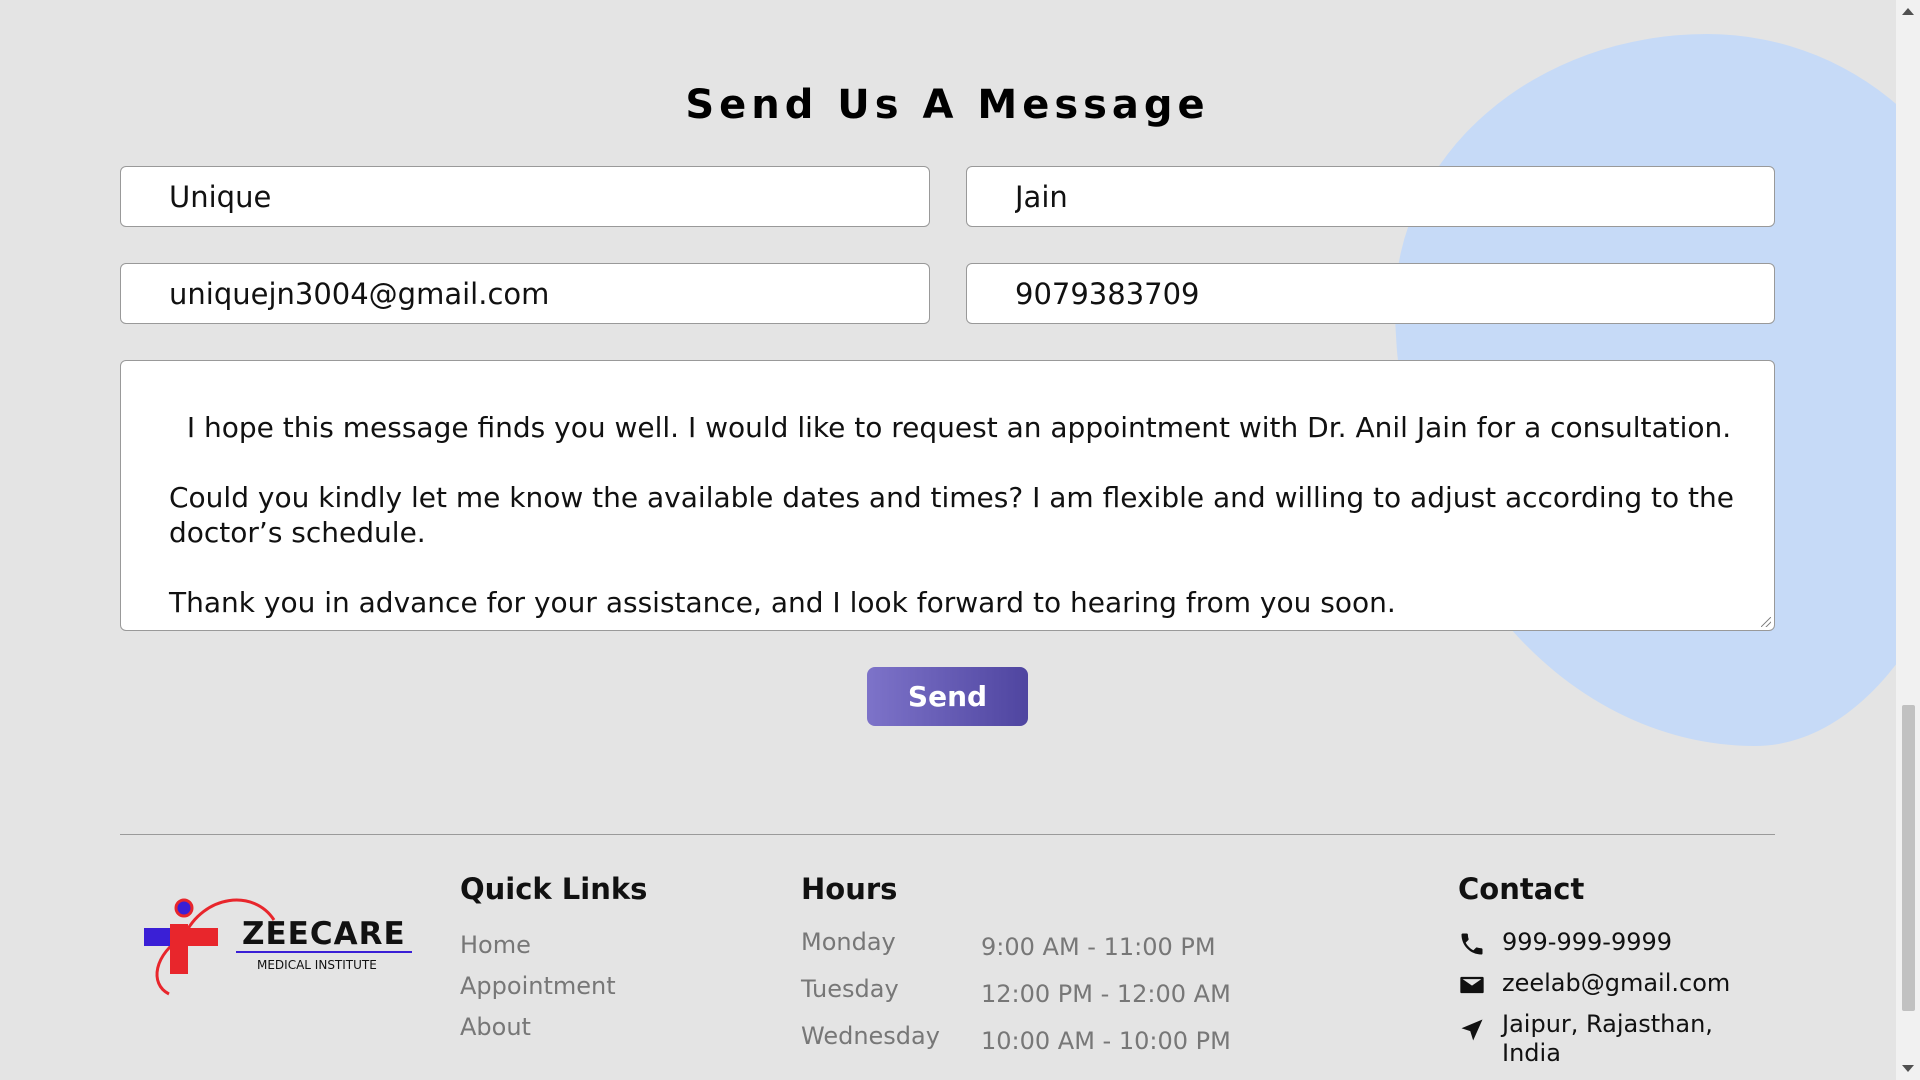 The height and width of the screenshot is (1080, 1920). I want to click on page-scrollbar, so click(1908, 540).